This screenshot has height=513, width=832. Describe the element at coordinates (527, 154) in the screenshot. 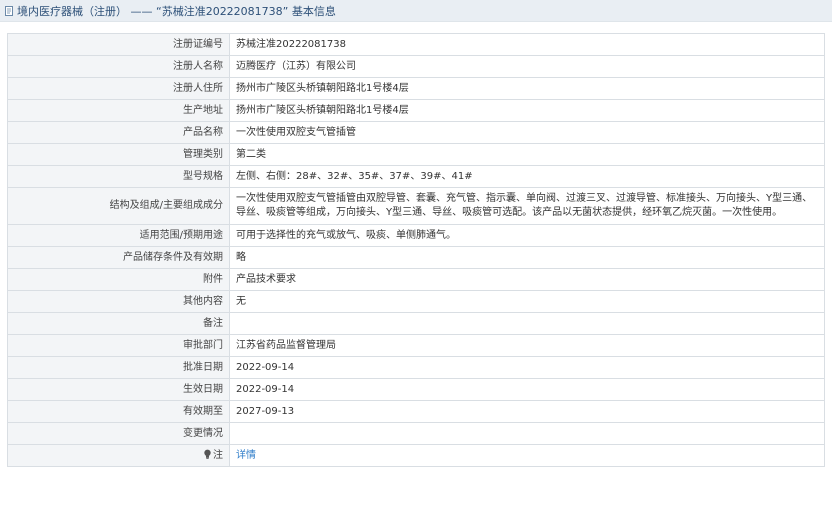

I see `row-value: 第二类` at that location.